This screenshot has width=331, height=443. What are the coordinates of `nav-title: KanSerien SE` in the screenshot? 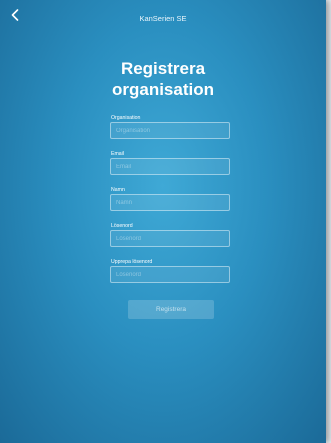 It's located at (163, 18).